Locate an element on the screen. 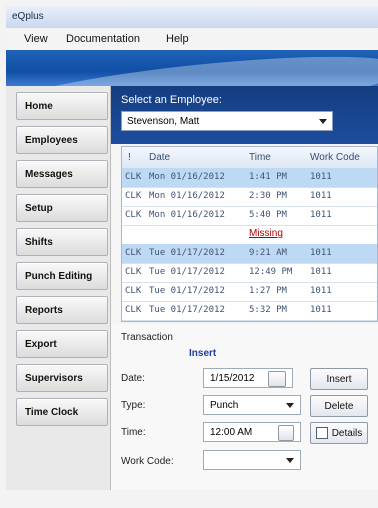 This screenshot has width=378, height=508. time-cell: 1:27 PM is located at coordinates (268, 291).